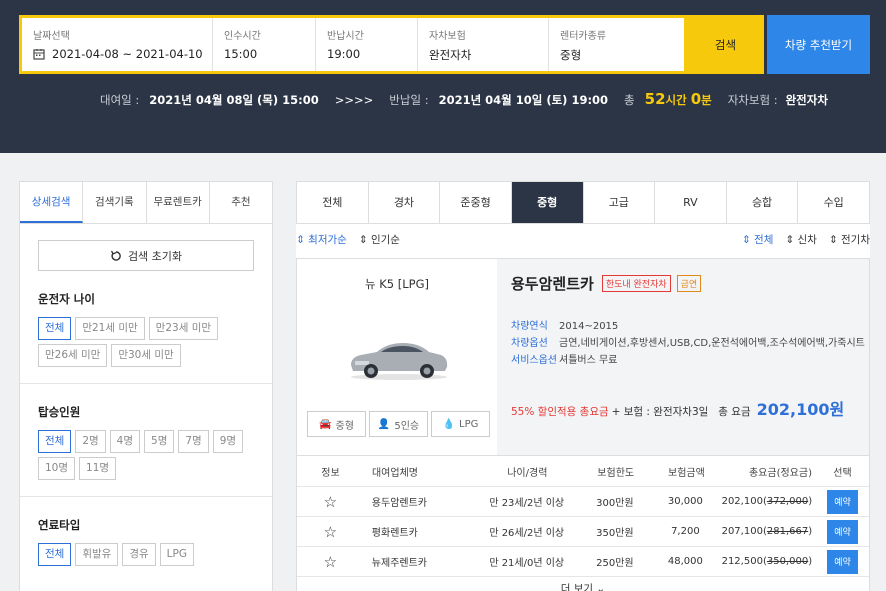  What do you see at coordinates (193, 441) in the screenshot?
I see `passenger-option: 7명` at bounding box center [193, 441].